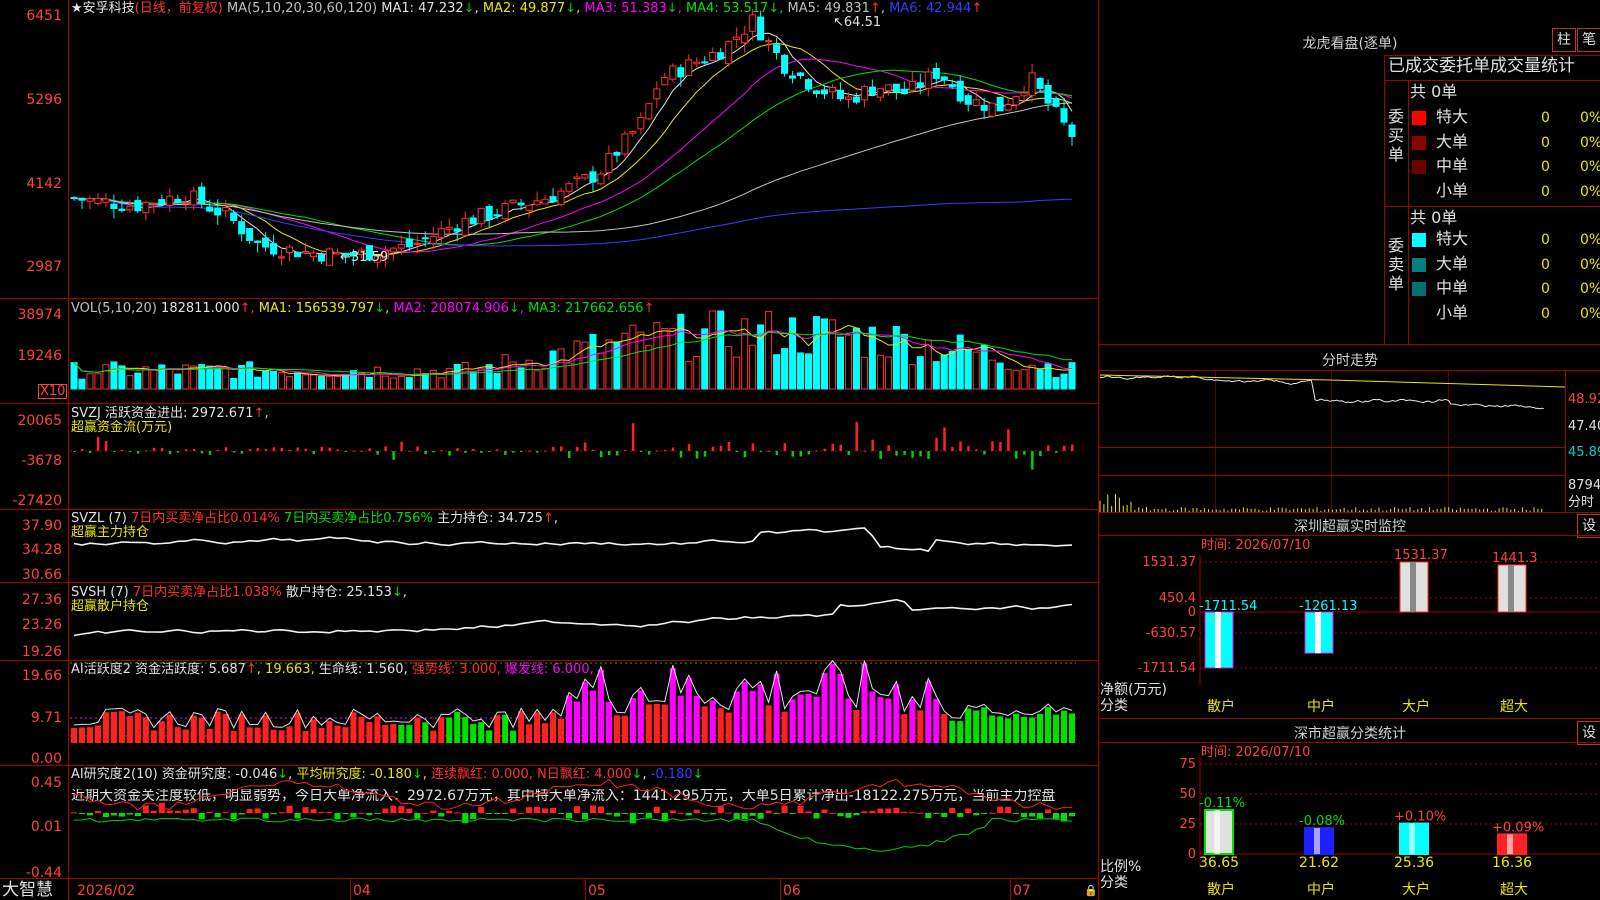 The image size is (1600, 900). I want to click on intraday-chart, so click(1332, 441).